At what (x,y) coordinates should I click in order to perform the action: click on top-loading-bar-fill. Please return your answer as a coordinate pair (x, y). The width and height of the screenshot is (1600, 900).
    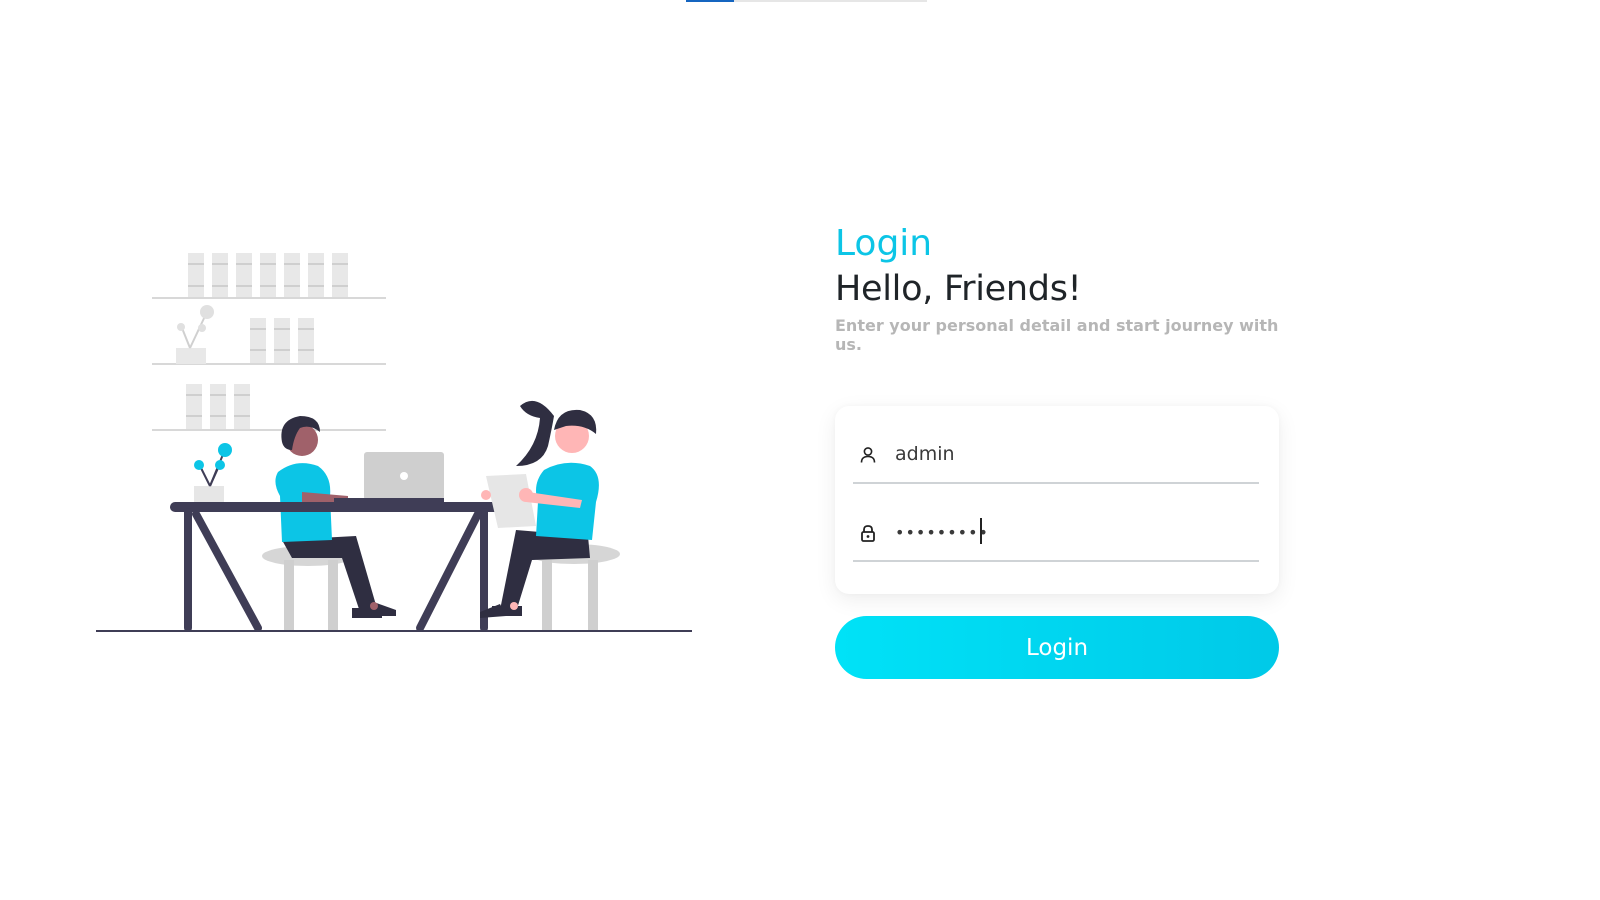
    Looking at the image, I should click on (710, 1).